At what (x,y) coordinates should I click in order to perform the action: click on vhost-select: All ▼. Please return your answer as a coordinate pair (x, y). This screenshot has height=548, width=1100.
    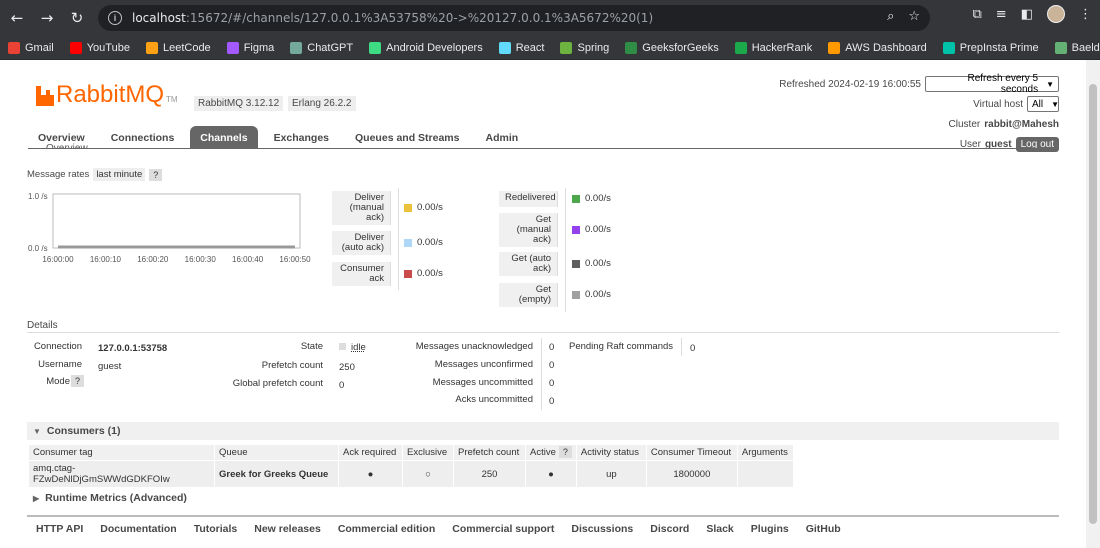
    Looking at the image, I should click on (1043, 104).